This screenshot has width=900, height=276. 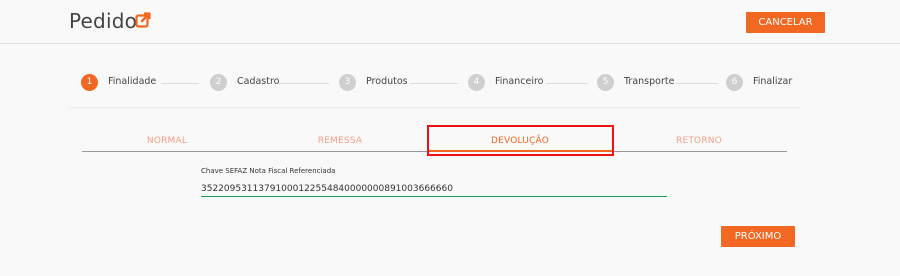 I want to click on tab-retorno: RETORNO, so click(x=699, y=141).